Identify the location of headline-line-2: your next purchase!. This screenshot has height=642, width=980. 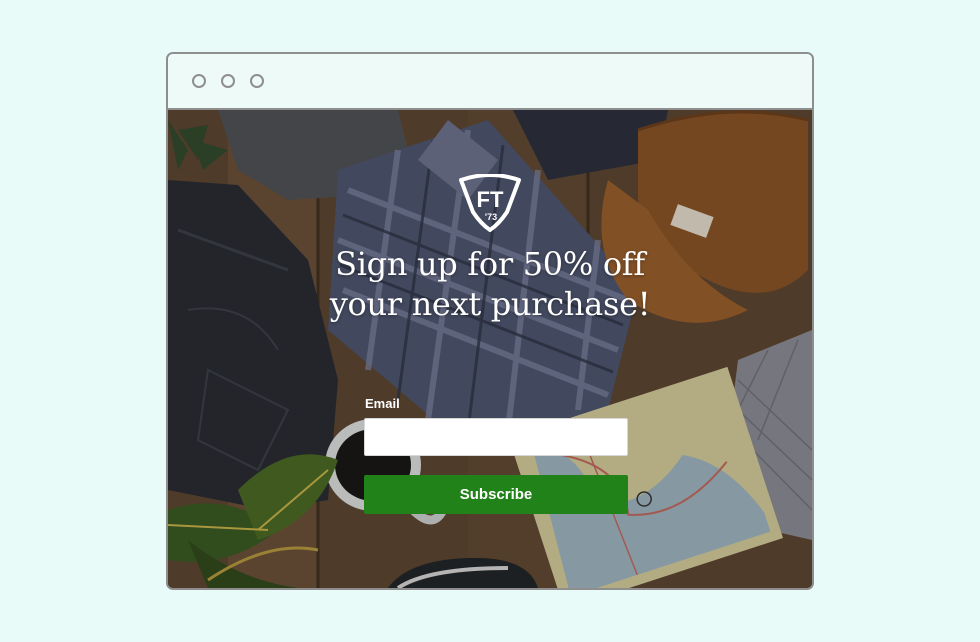
(490, 304).